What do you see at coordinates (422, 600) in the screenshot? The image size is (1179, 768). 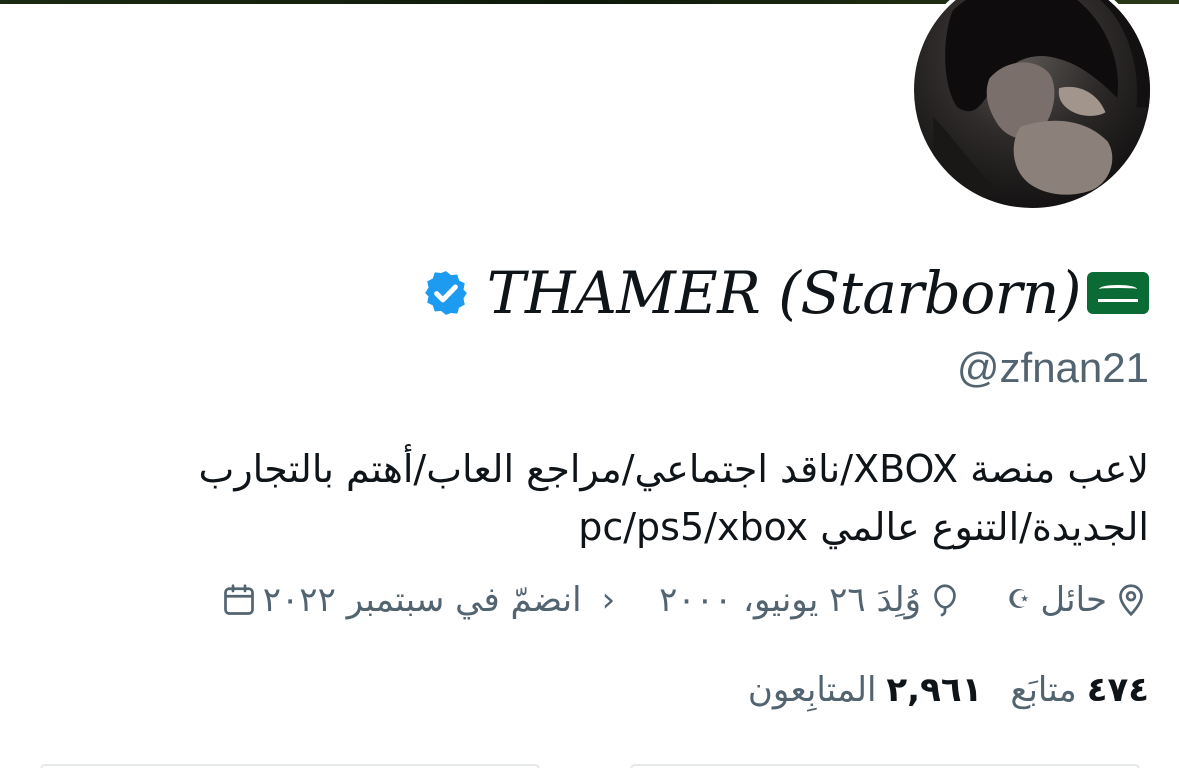 I see `joined-text: انضمّ في سبتمبر ٢٠٢٢` at bounding box center [422, 600].